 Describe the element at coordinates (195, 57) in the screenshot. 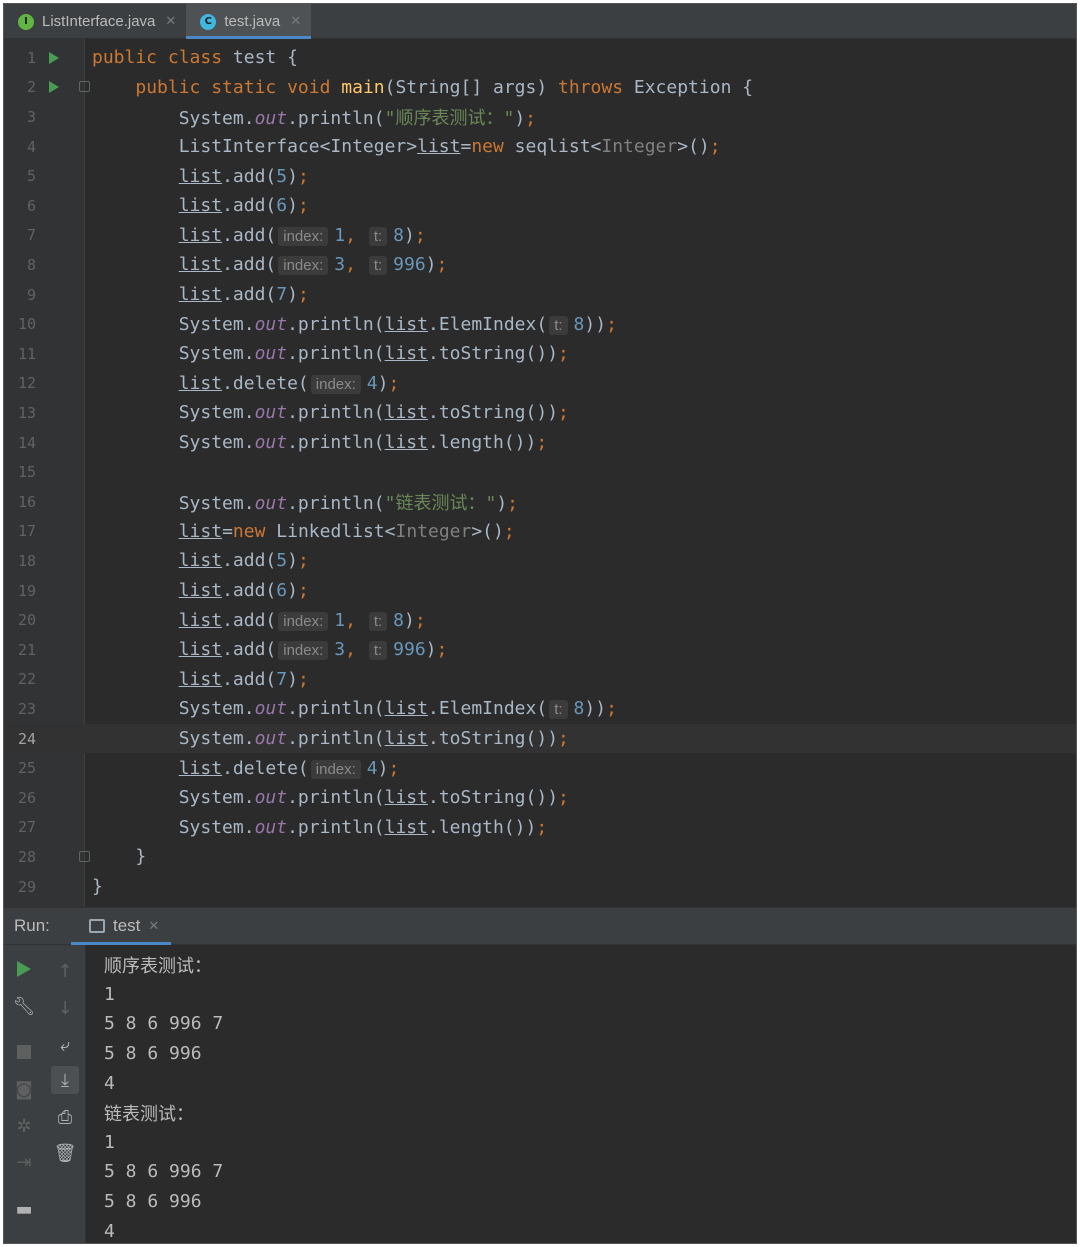

I see `code-text: public class test {` at that location.